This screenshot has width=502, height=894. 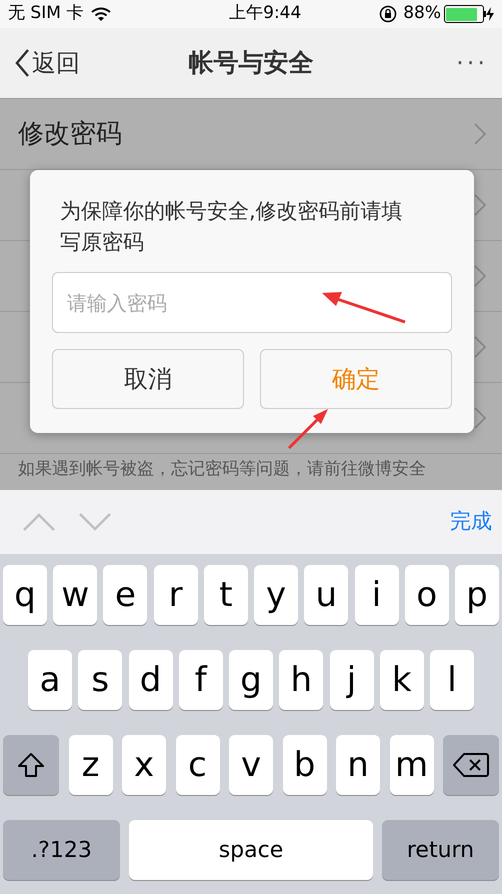 I want to click on row-label: 修改密码, so click(x=70, y=134).